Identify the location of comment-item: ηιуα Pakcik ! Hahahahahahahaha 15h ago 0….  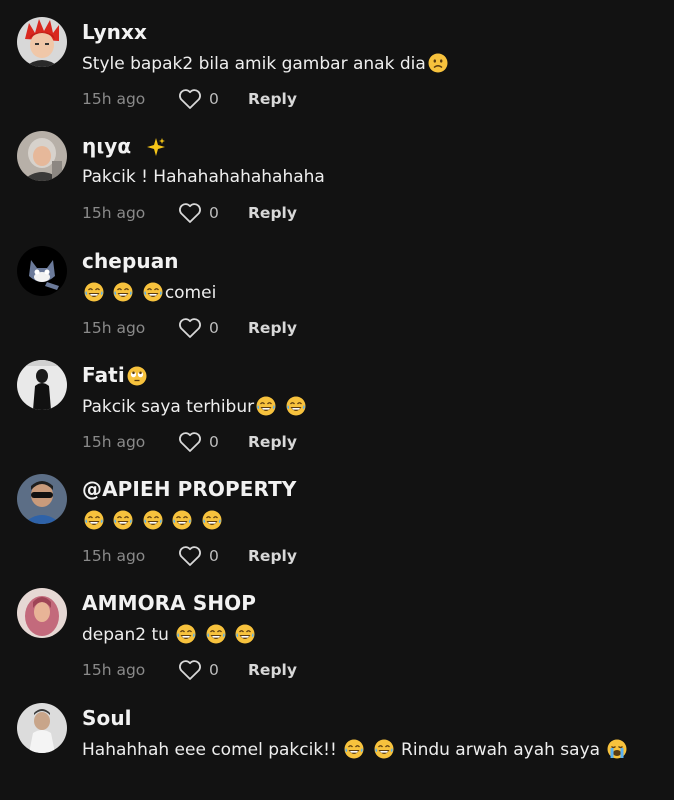
(337, 171).